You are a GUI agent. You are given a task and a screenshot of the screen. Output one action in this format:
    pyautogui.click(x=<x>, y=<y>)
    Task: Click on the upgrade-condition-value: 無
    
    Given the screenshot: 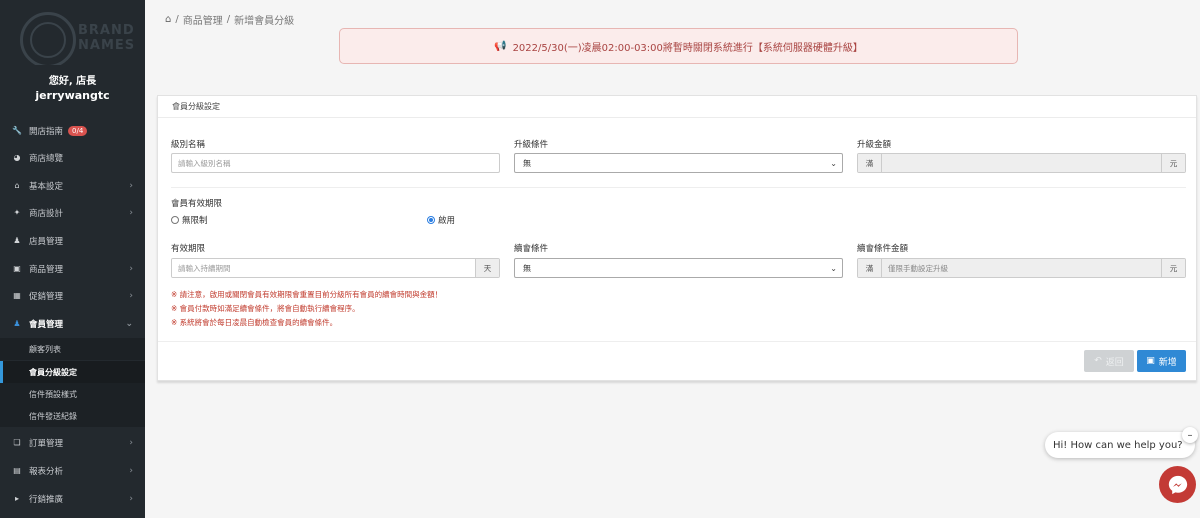 What is the action you would take?
    pyautogui.click(x=527, y=163)
    